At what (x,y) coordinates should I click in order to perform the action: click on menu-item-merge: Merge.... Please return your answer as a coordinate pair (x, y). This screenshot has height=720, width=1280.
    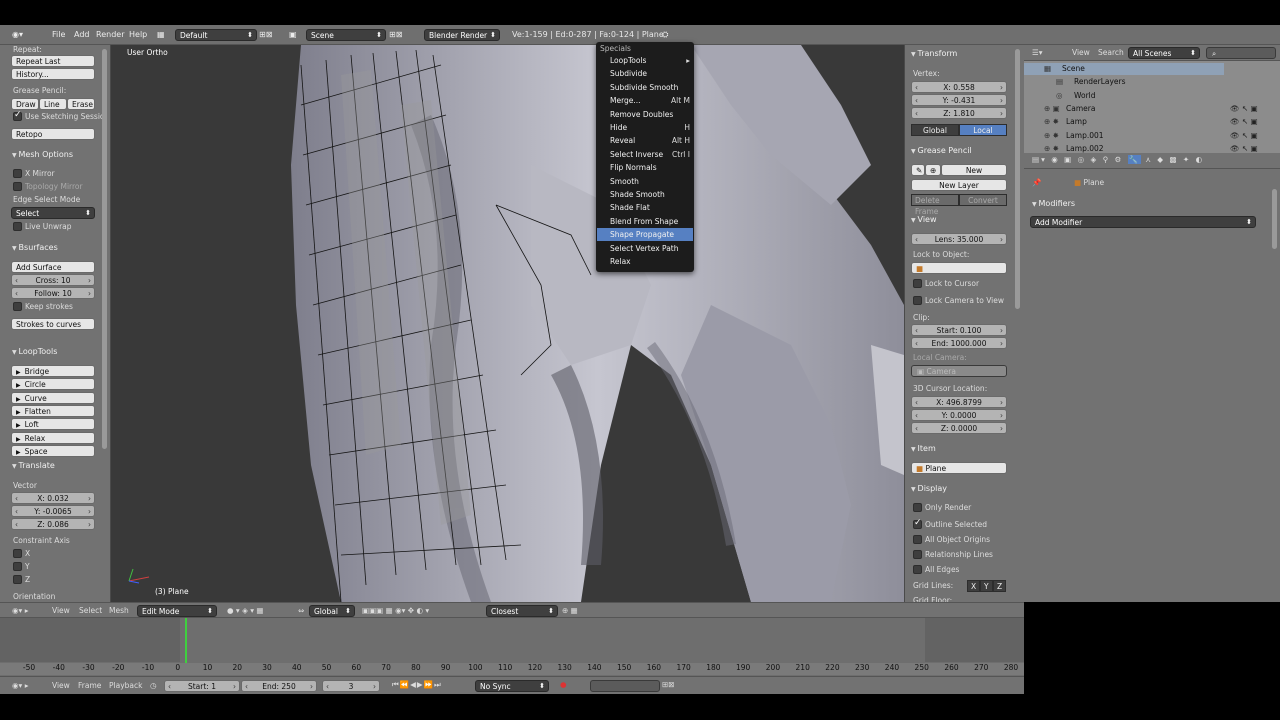
    Looking at the image, I should click on (625, 100).